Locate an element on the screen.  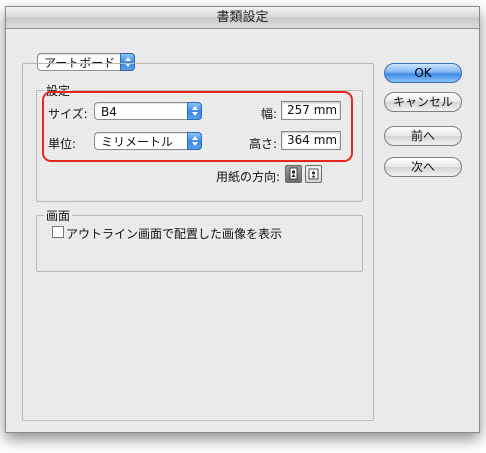
portrait-icon is located at coordinates (293, 173).